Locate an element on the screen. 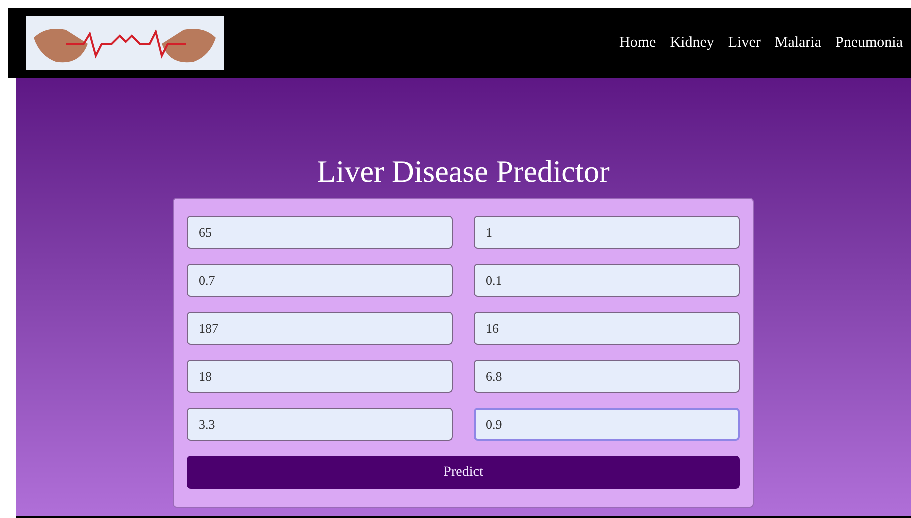 The image size is (911, 518). input-field: 0.7 is located at coordinates (320, 280).